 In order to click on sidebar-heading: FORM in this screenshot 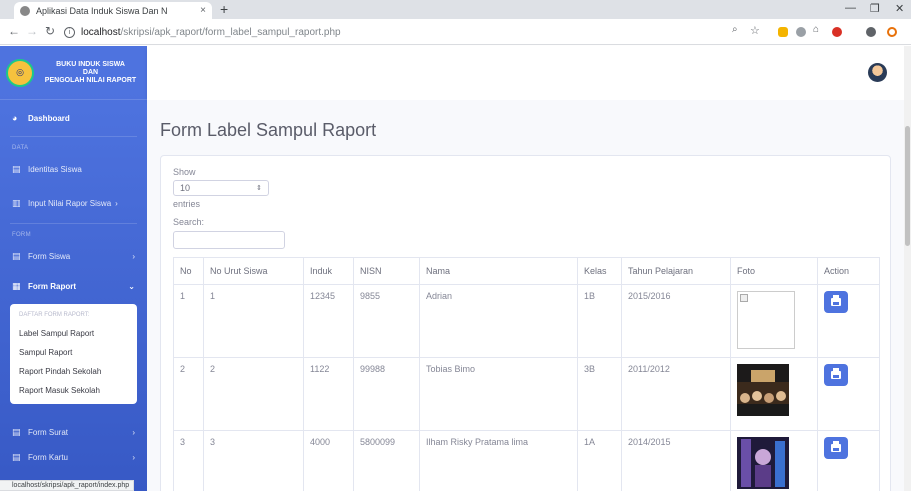, I will do `click(21, 235)`.